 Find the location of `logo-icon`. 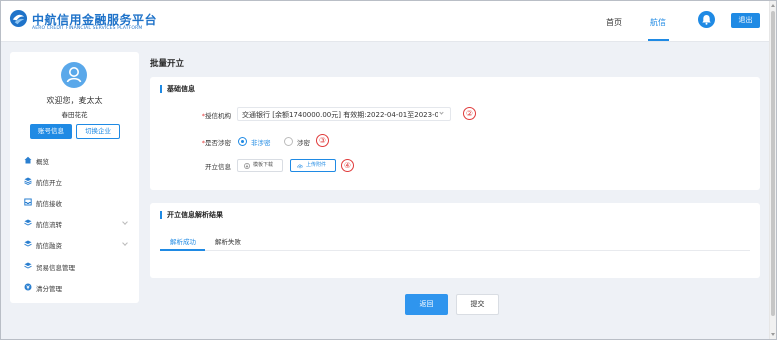

logo-icon is located at coordinates (18, 18).